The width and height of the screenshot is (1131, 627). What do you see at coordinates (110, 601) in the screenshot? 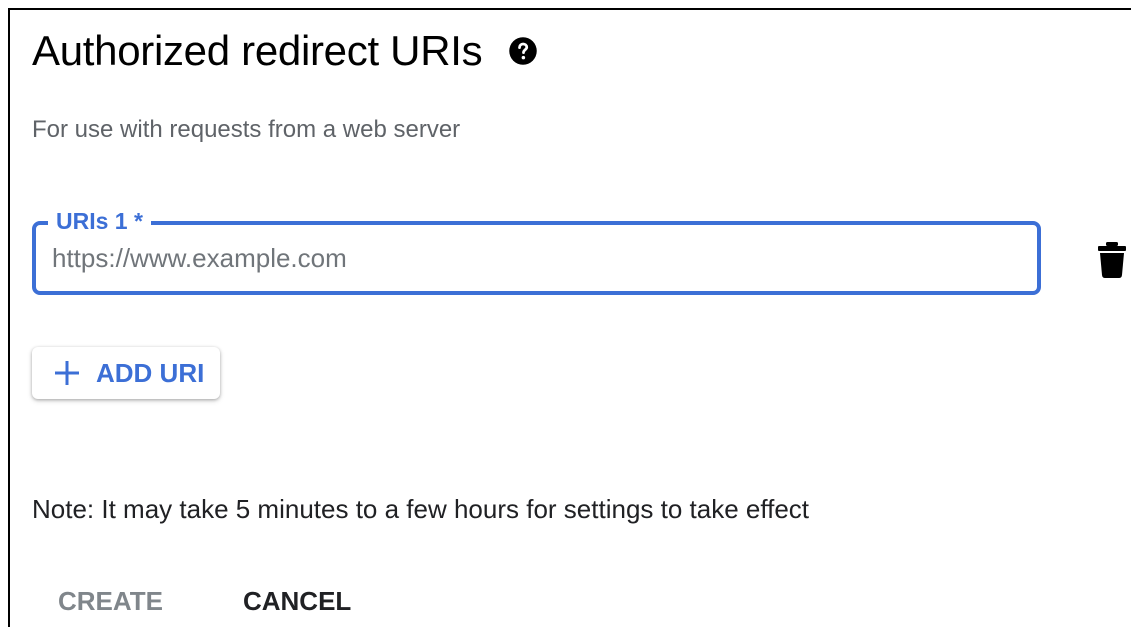
I see `create-button: CREATE` at bounding box center [110, 601].